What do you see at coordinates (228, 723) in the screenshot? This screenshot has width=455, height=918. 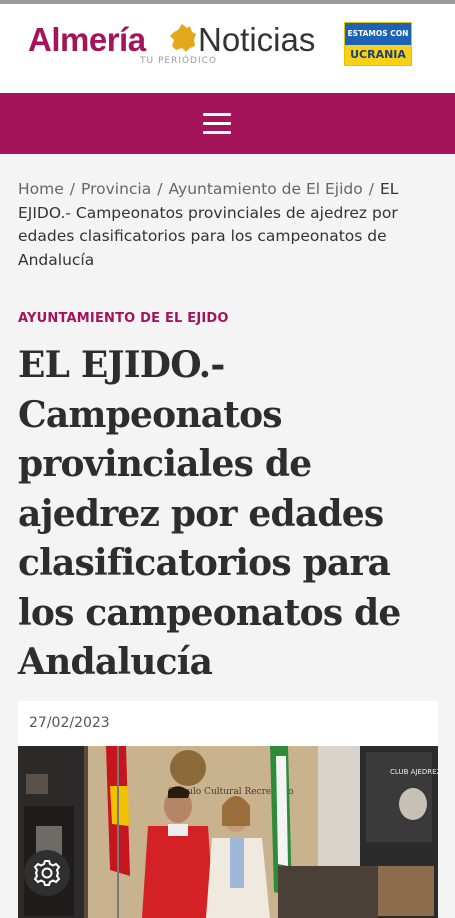 I see `article-meta: 27/02/2023` at bounding box center [228, 723].